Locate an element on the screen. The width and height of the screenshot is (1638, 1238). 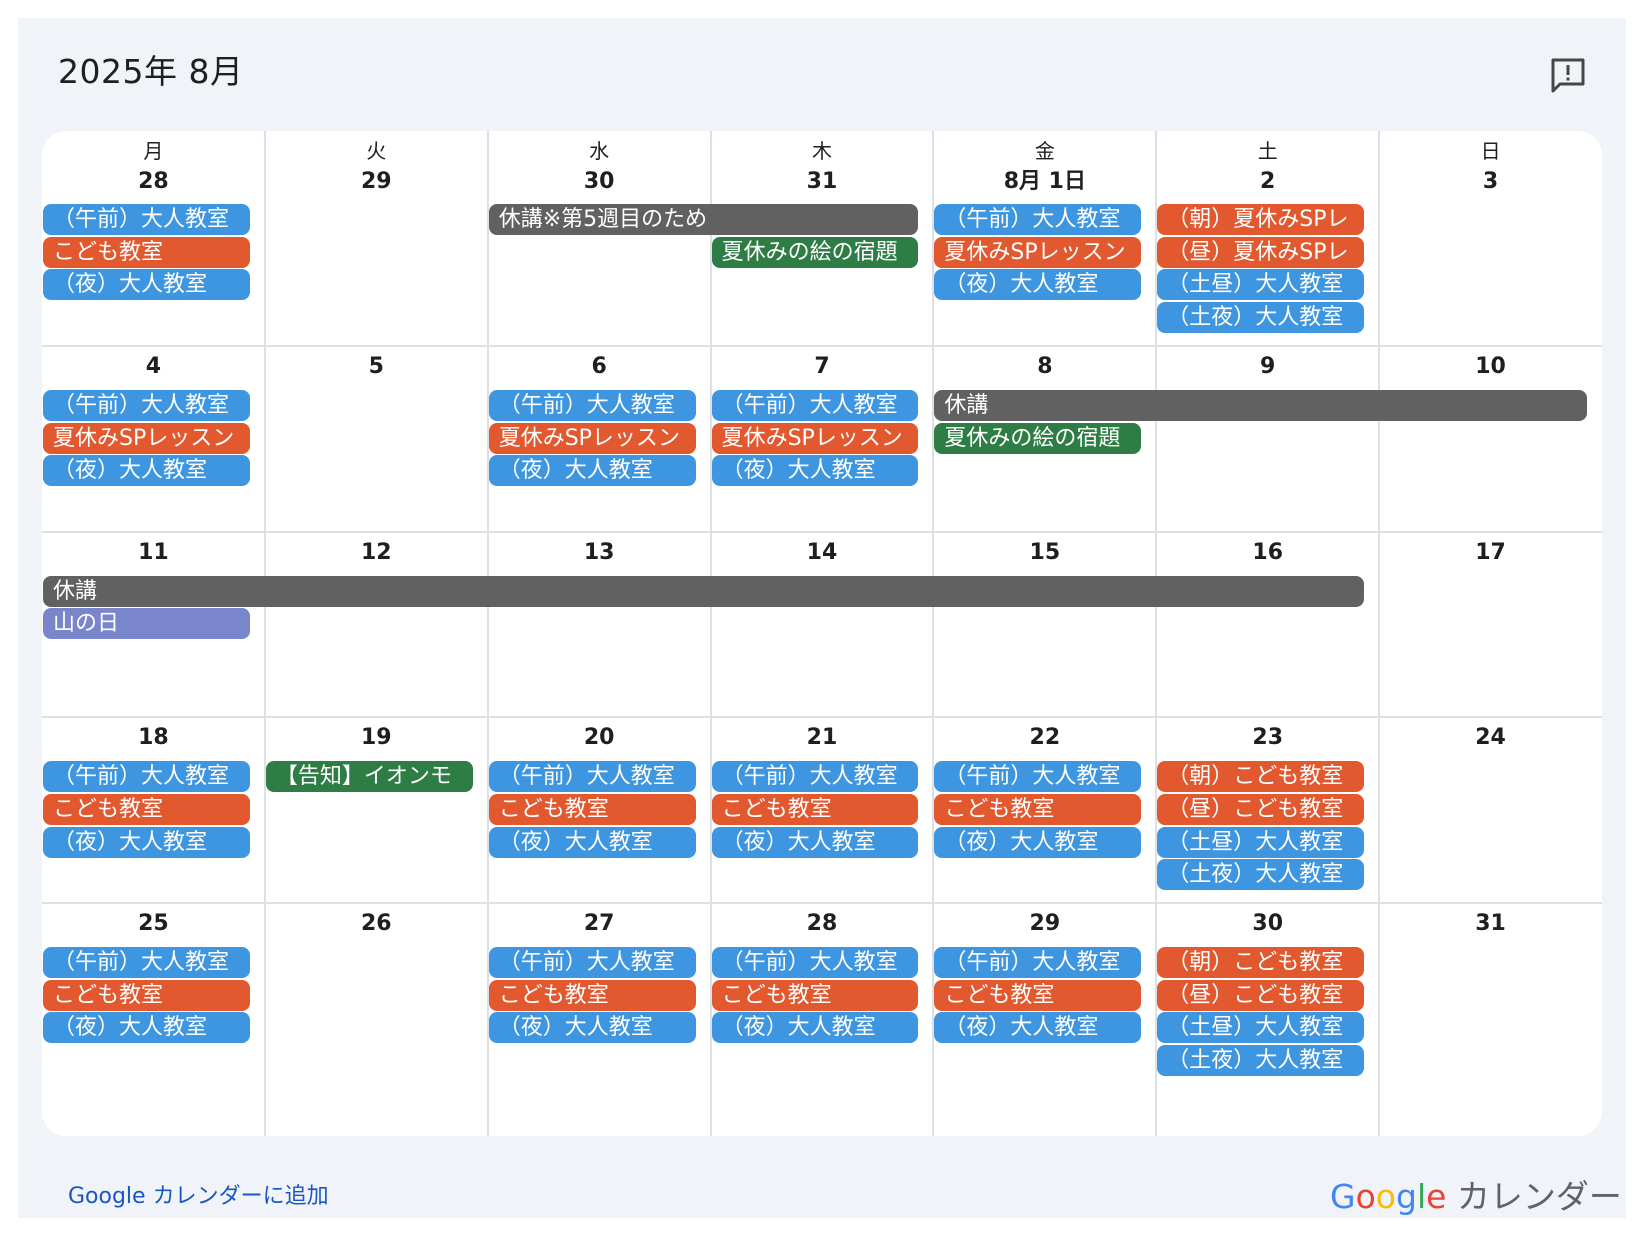
day-cell: 10 is located at coordinates (1490, 367).